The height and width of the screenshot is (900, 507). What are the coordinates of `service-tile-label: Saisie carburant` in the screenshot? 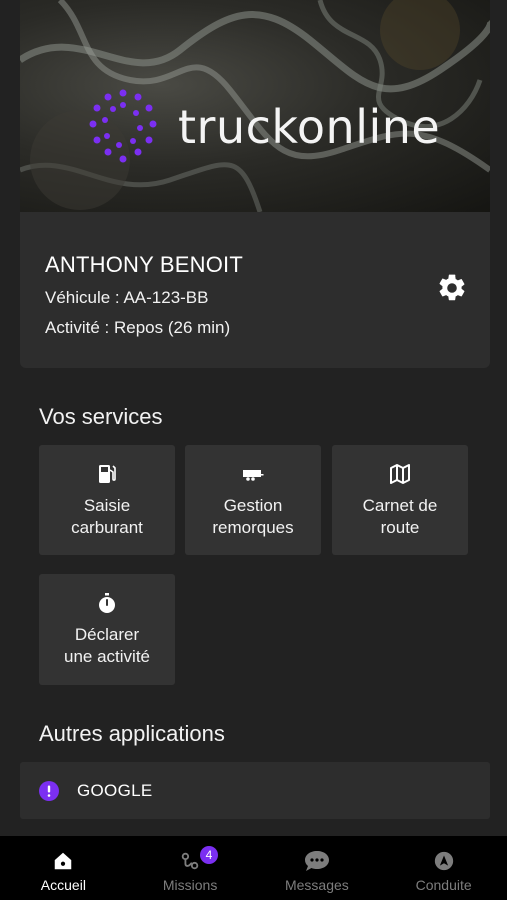 It's located at (107, 516).